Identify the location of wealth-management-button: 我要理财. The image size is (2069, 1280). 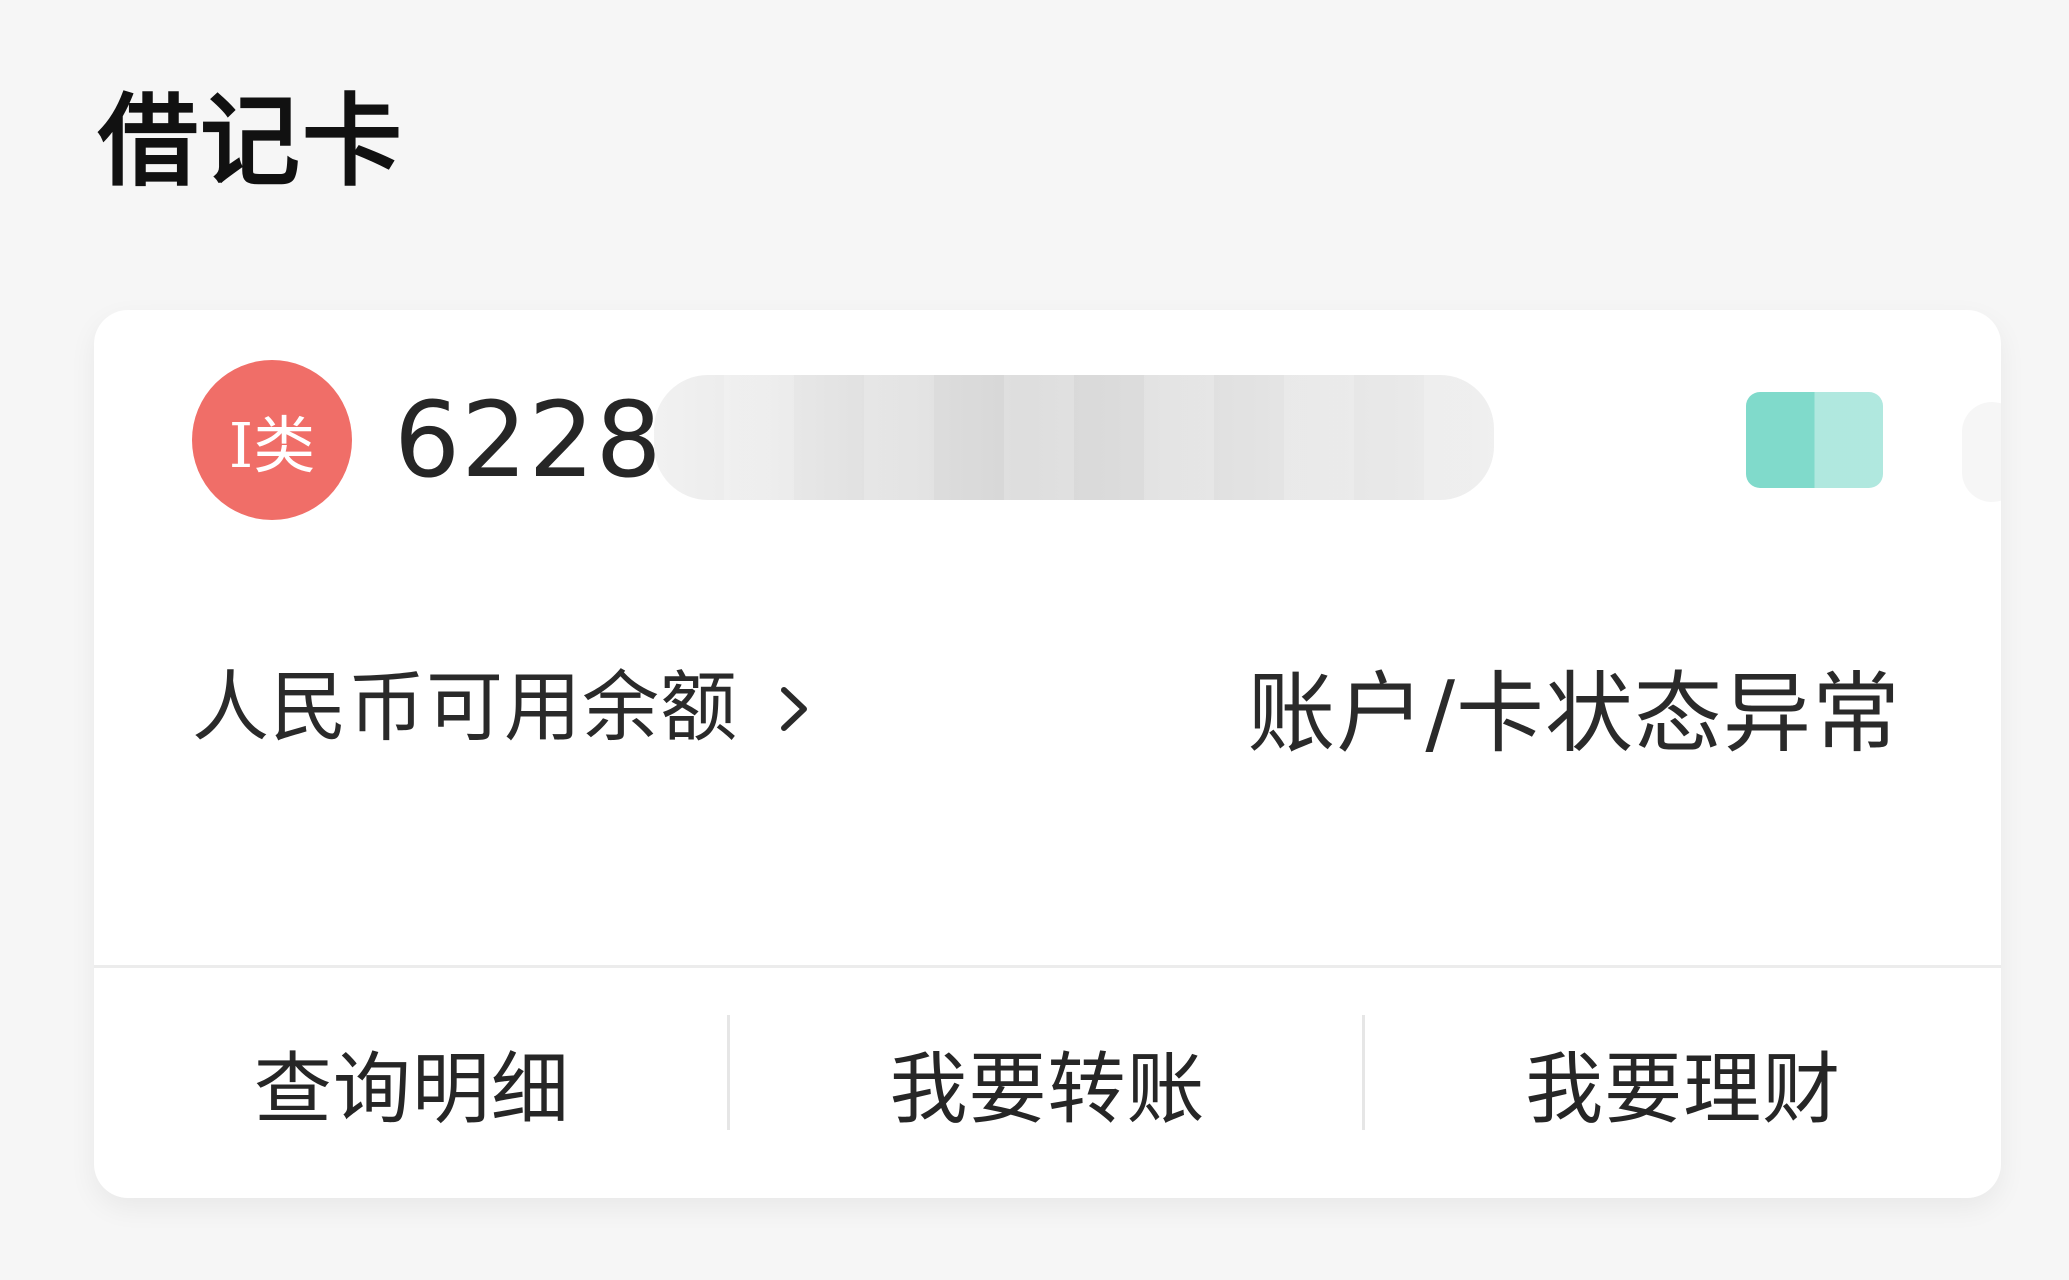
(1683, 1083).